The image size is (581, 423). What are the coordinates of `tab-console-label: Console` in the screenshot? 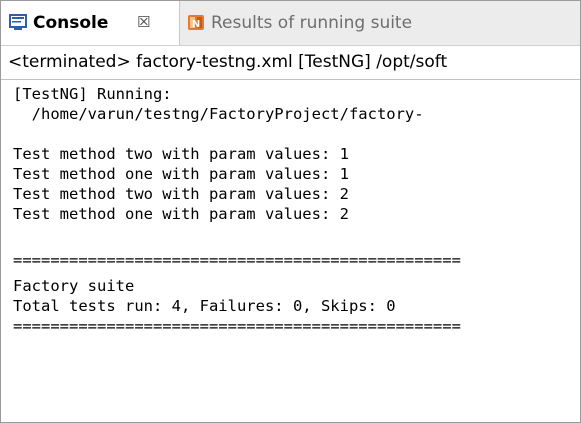 It's located at (71, 23).